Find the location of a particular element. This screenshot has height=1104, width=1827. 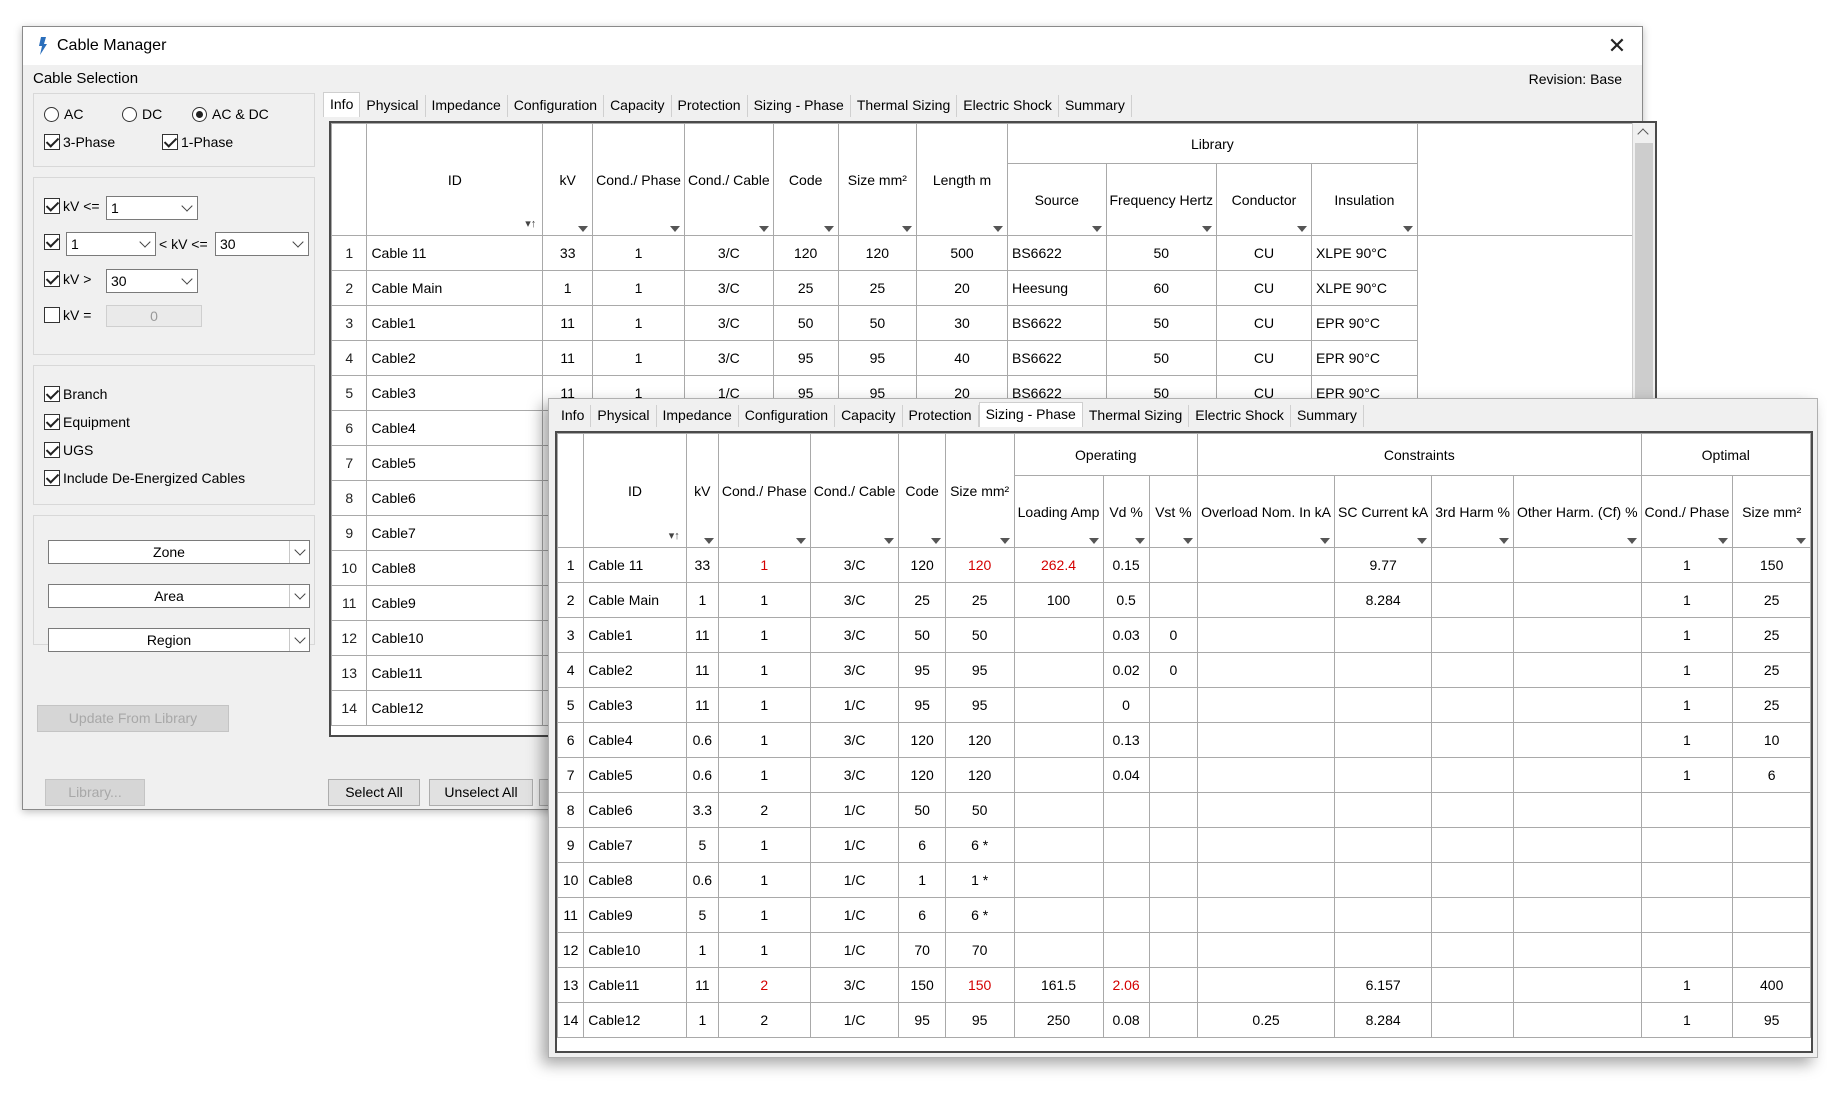

back-tab-electric-shock: Electric Shock is located at coordinates (1008, 106).